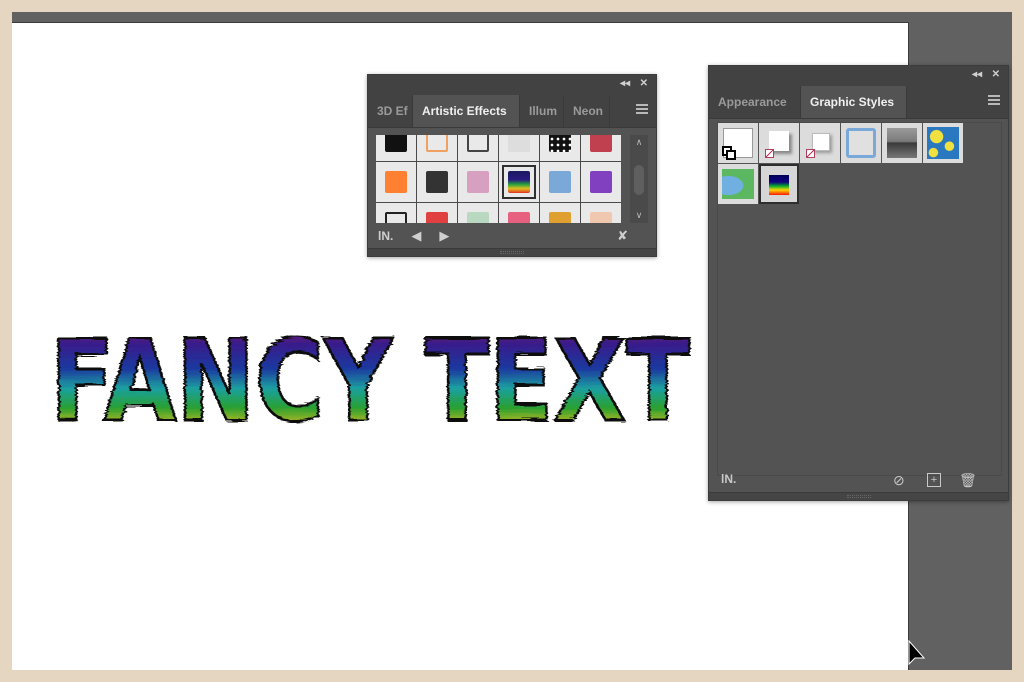 This screenshot has height=682, width=1024. I want to click on swatch-scribble-black, so click(437, 182).